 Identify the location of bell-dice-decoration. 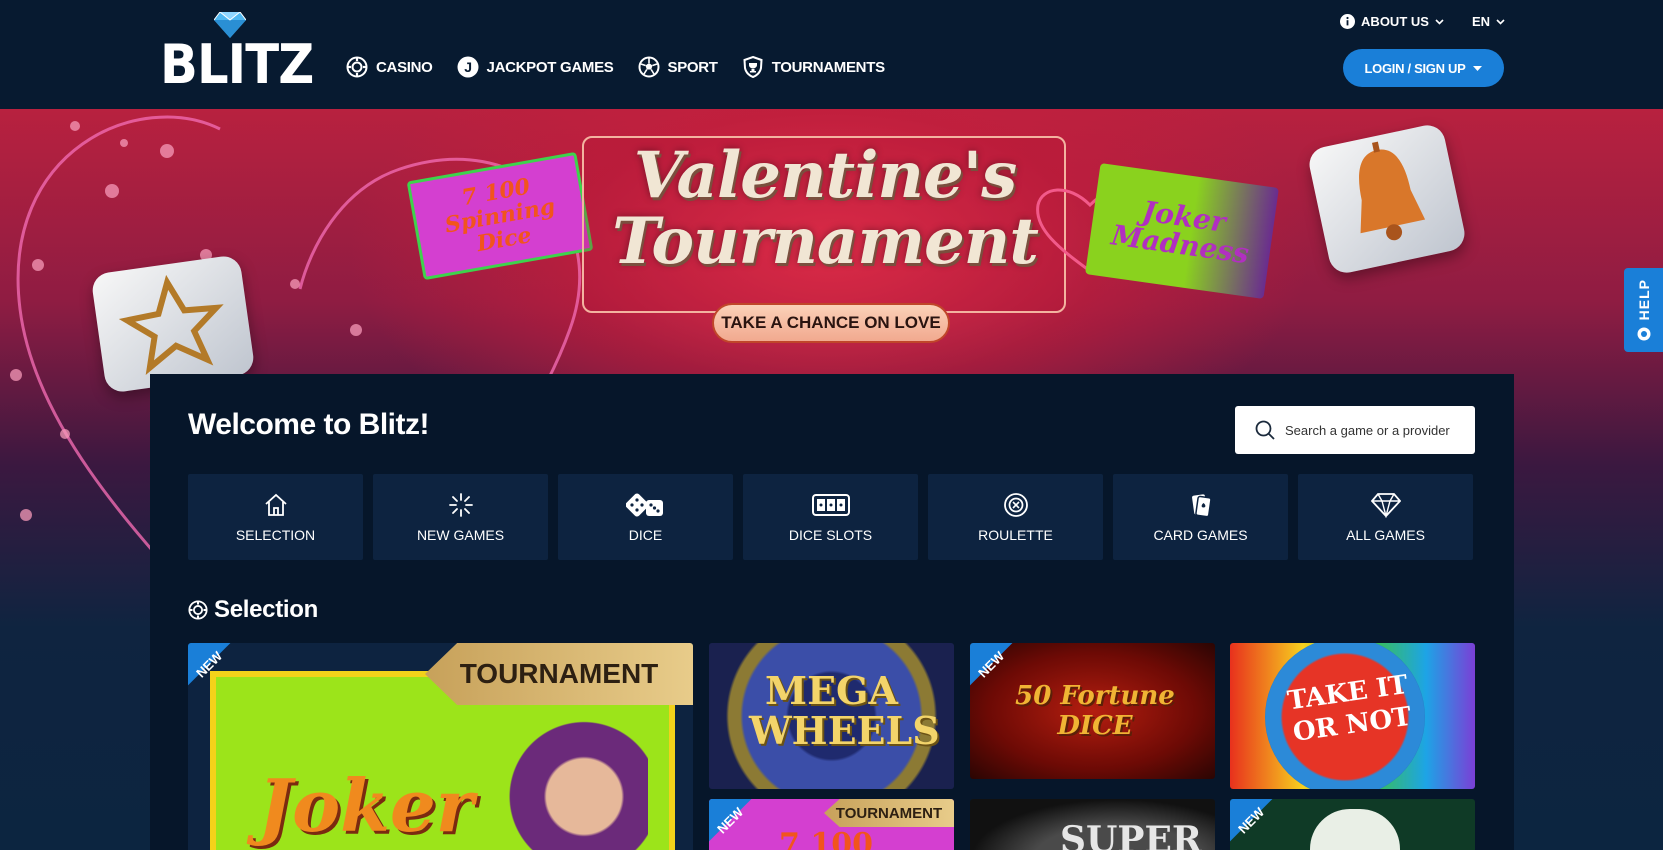
(1387, 199).